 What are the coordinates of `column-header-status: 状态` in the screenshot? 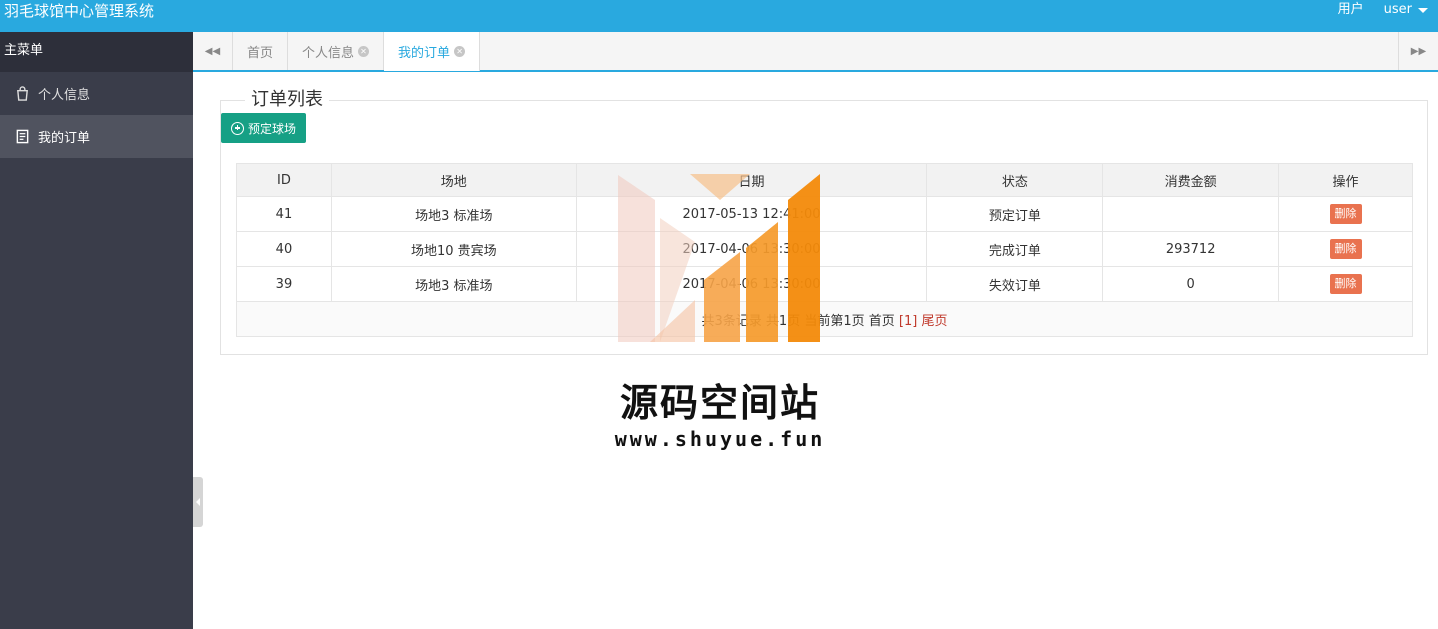 It's located at (1015, 180).